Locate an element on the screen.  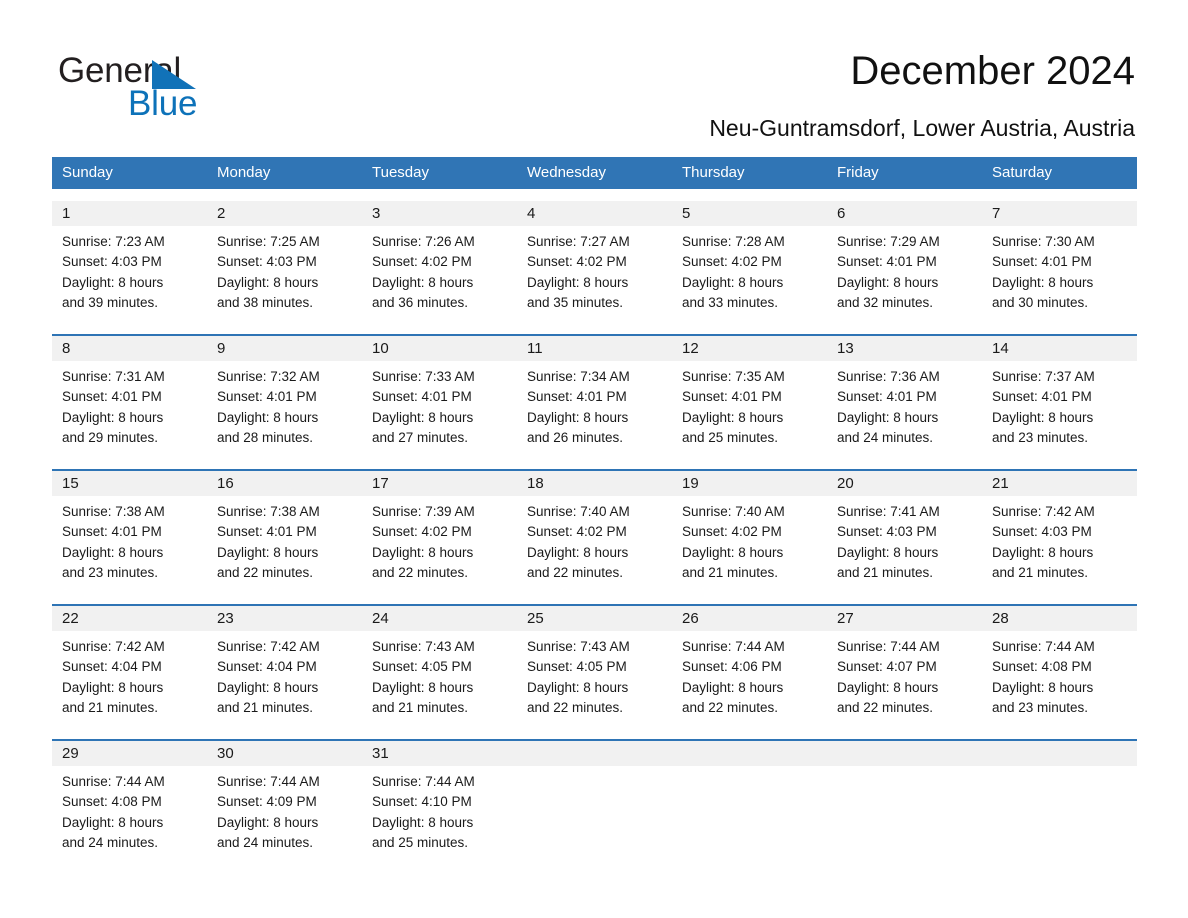
sunset-text: Sunset: 4:09 PM is located at coordinates (267, 802).